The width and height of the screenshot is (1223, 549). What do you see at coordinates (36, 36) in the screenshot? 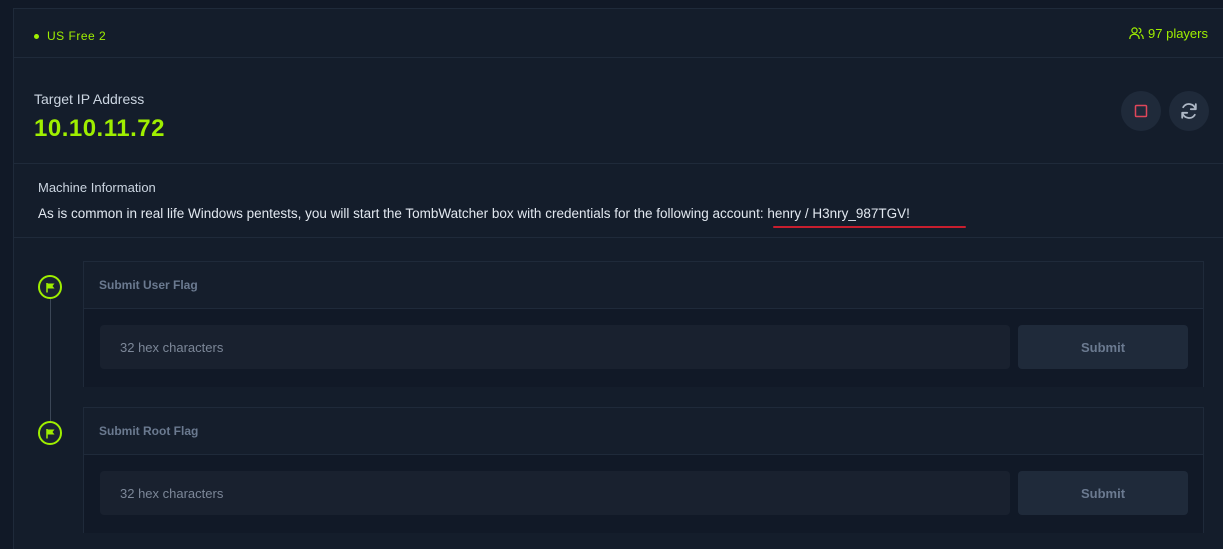
I see `status-dot` at bounding box center [36, 36].